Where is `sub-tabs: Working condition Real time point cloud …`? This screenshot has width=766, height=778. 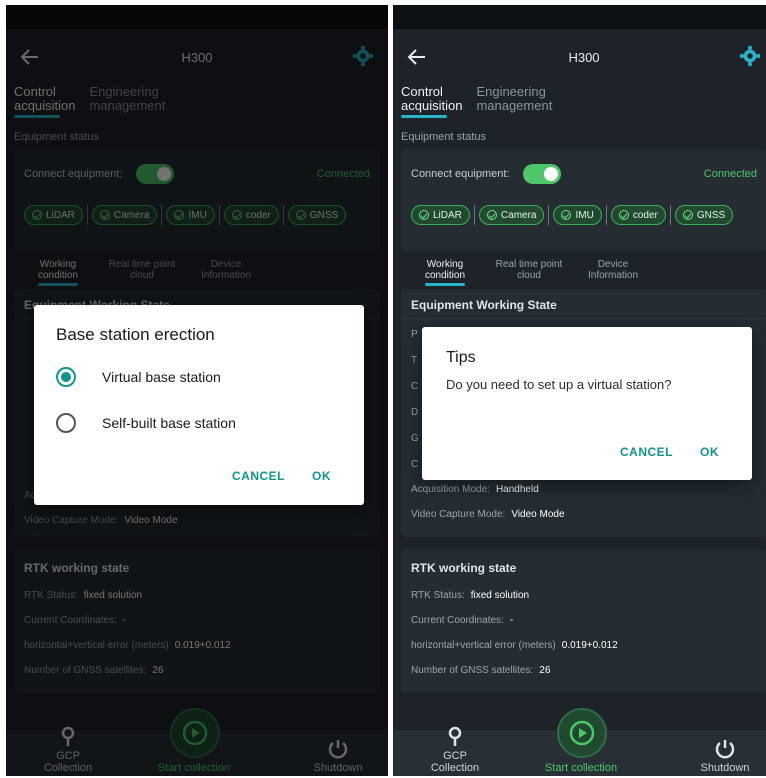 sub-tabs: Working condition Real time point cloud … is located at coordinates (579, 269).